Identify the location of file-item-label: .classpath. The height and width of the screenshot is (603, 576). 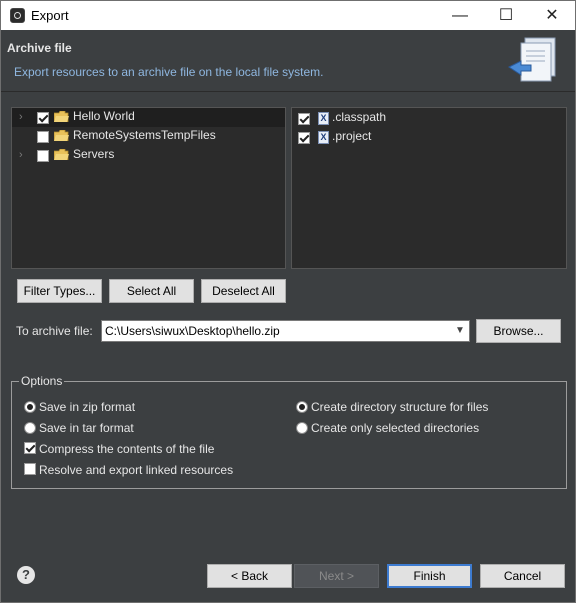
(359, 117).